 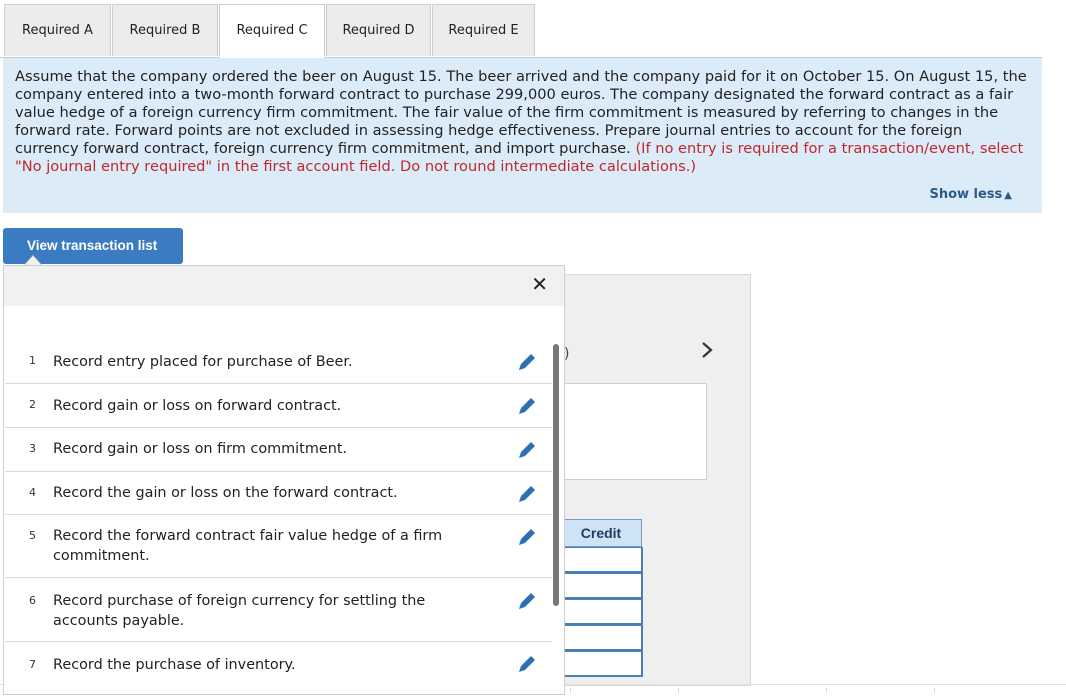 I want to click on show-less-link: Show less ▲, so click(x=970, y=194).